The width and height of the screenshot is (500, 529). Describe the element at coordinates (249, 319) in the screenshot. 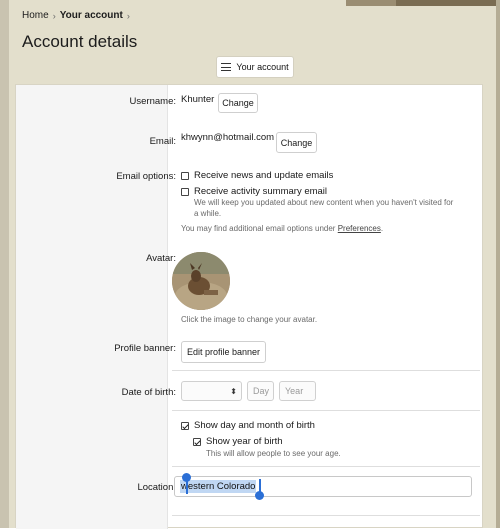

I see `avatar-hint: Click the image to change your avatar.` at that location.